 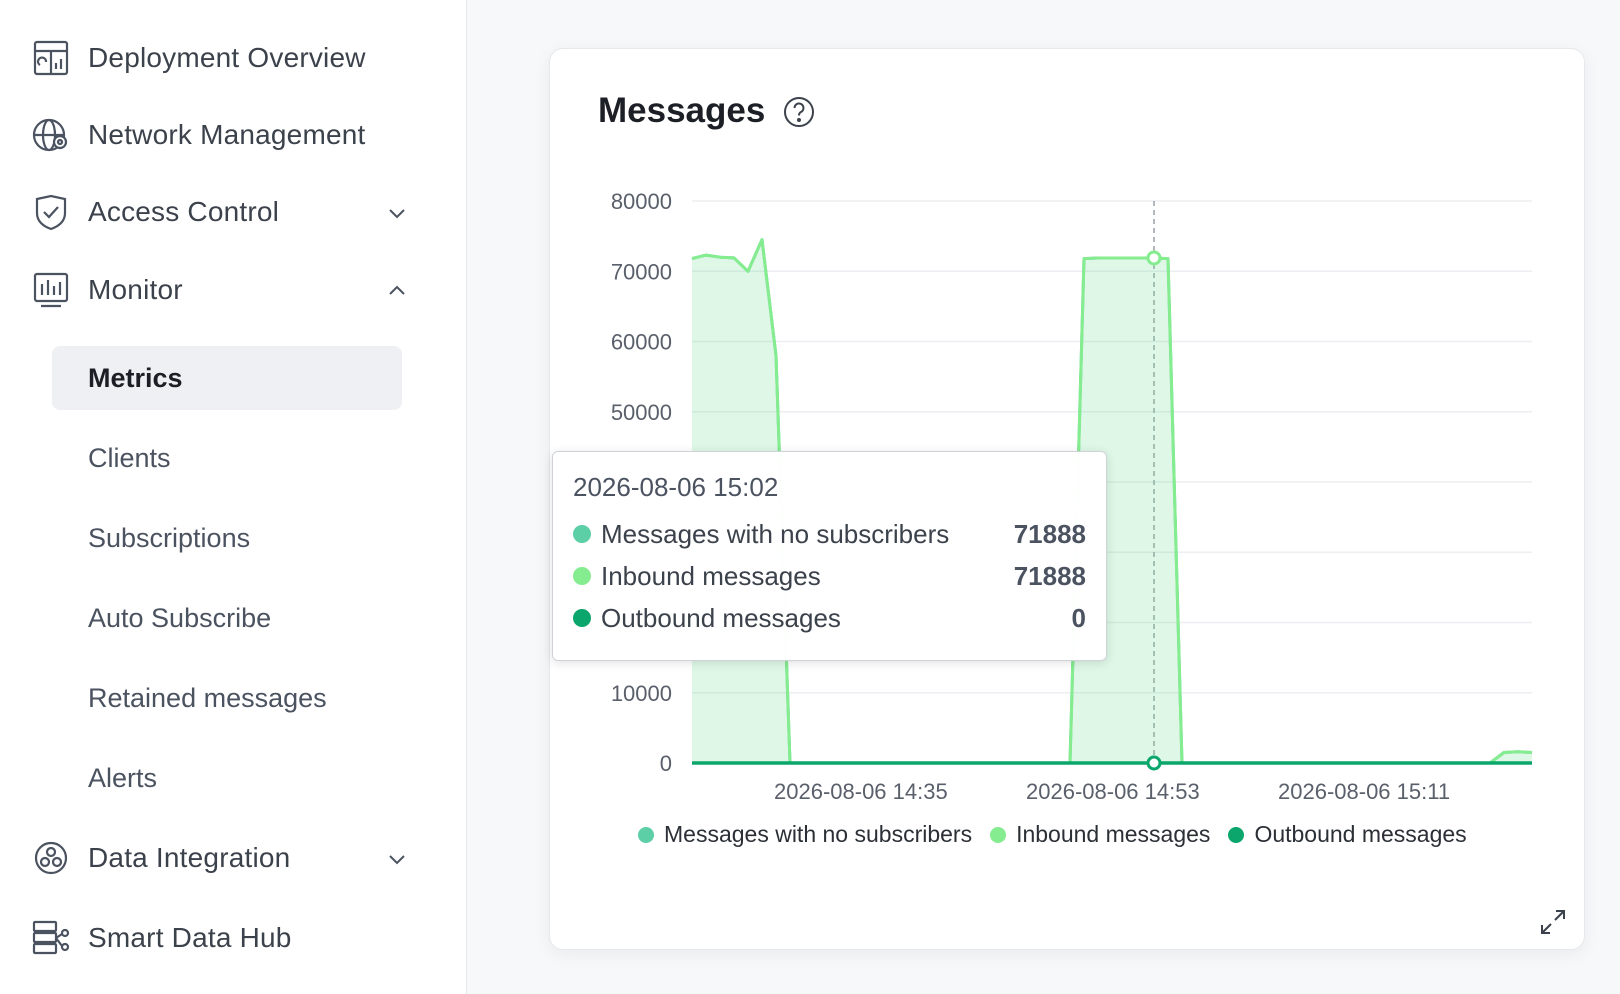 I want to click on tooltip-series-name: Messages with no subscribers, so click(x=775, y=533).